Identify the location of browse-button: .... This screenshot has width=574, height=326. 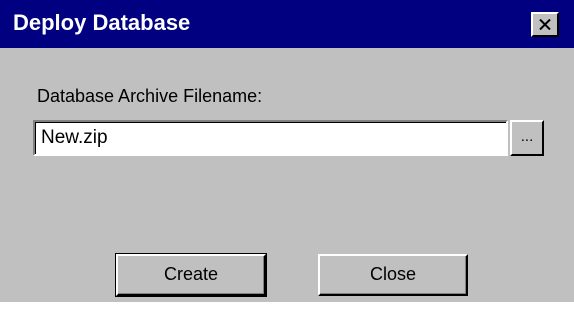
(527, 138).